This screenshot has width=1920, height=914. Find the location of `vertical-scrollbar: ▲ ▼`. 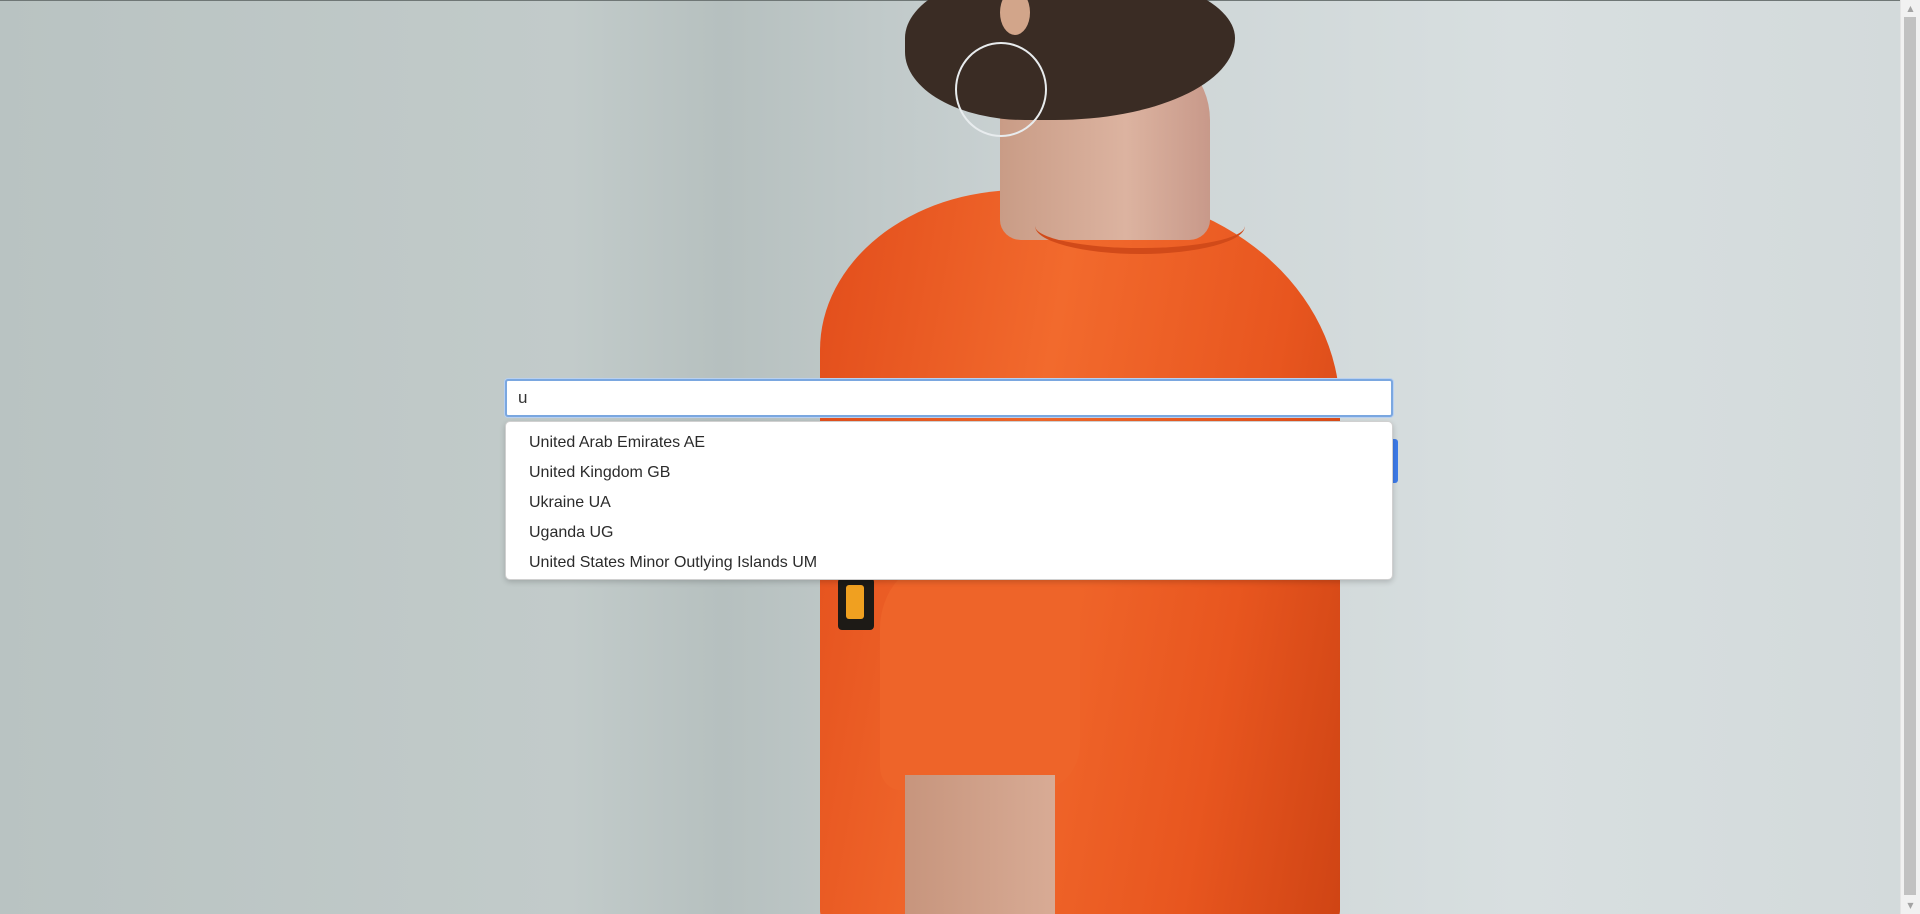

vertical-scrollbar: ▲ ▼ is located at coordinates (1910, 457).